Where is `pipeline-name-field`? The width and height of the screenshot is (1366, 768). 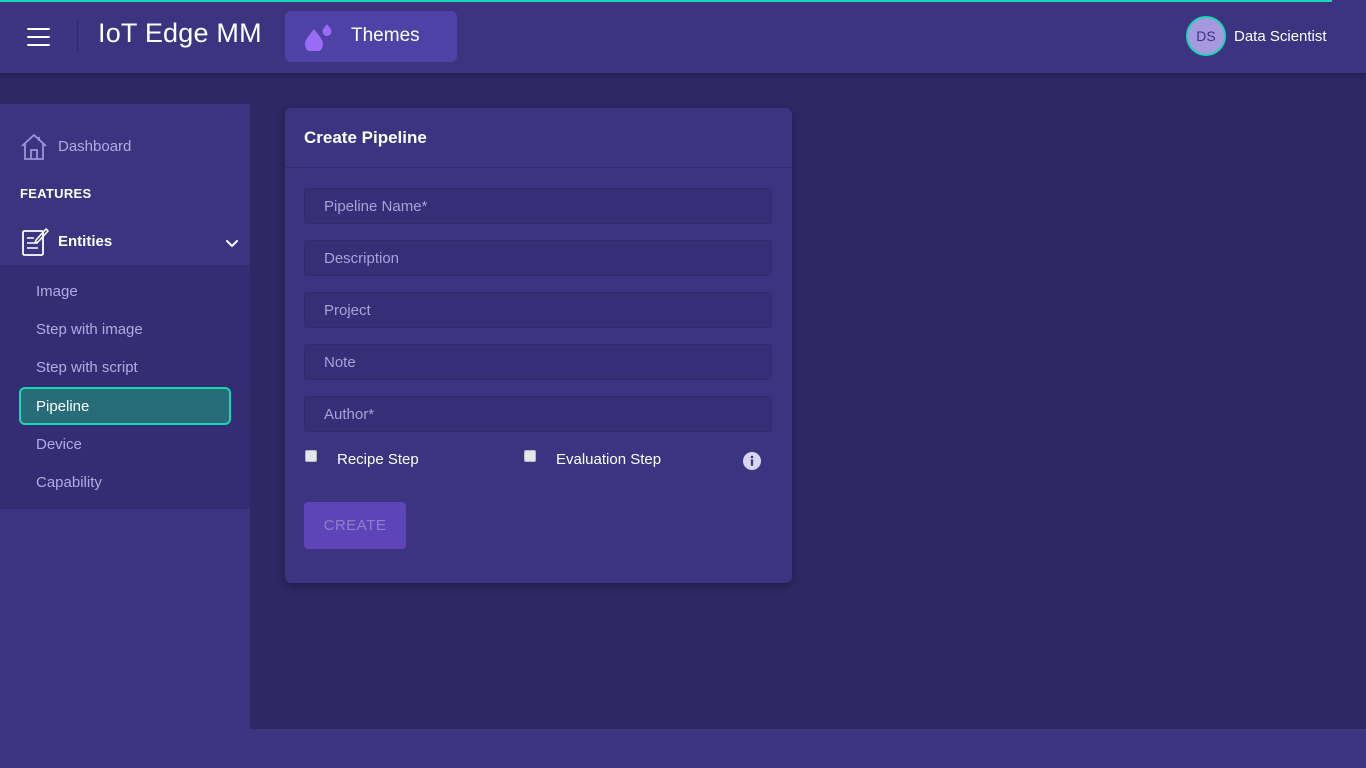
pipeline-name-field is located at coordinates (538, 206).